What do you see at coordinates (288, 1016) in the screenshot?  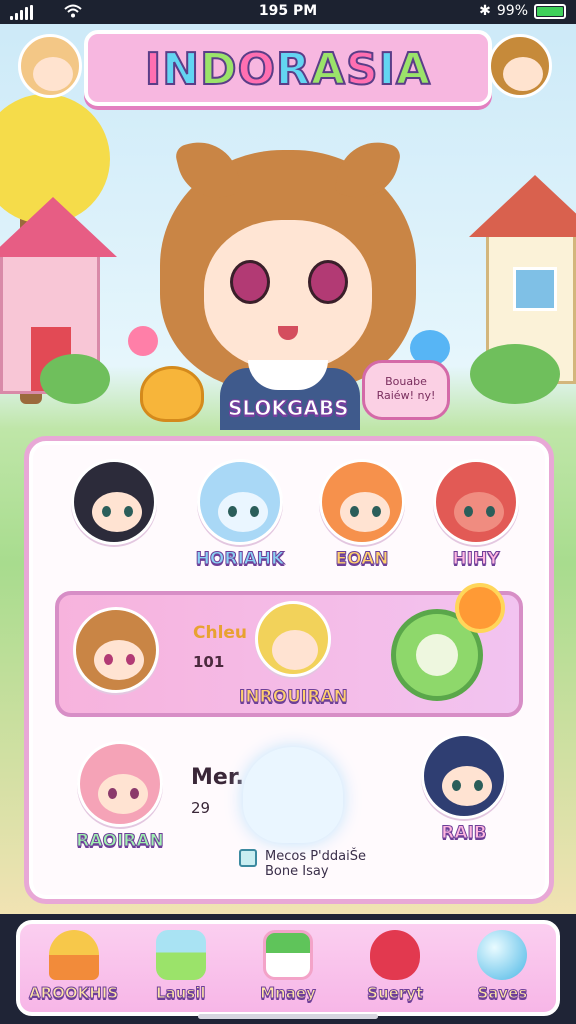 I see `home-indicator` at bounding box center [288, 1016].